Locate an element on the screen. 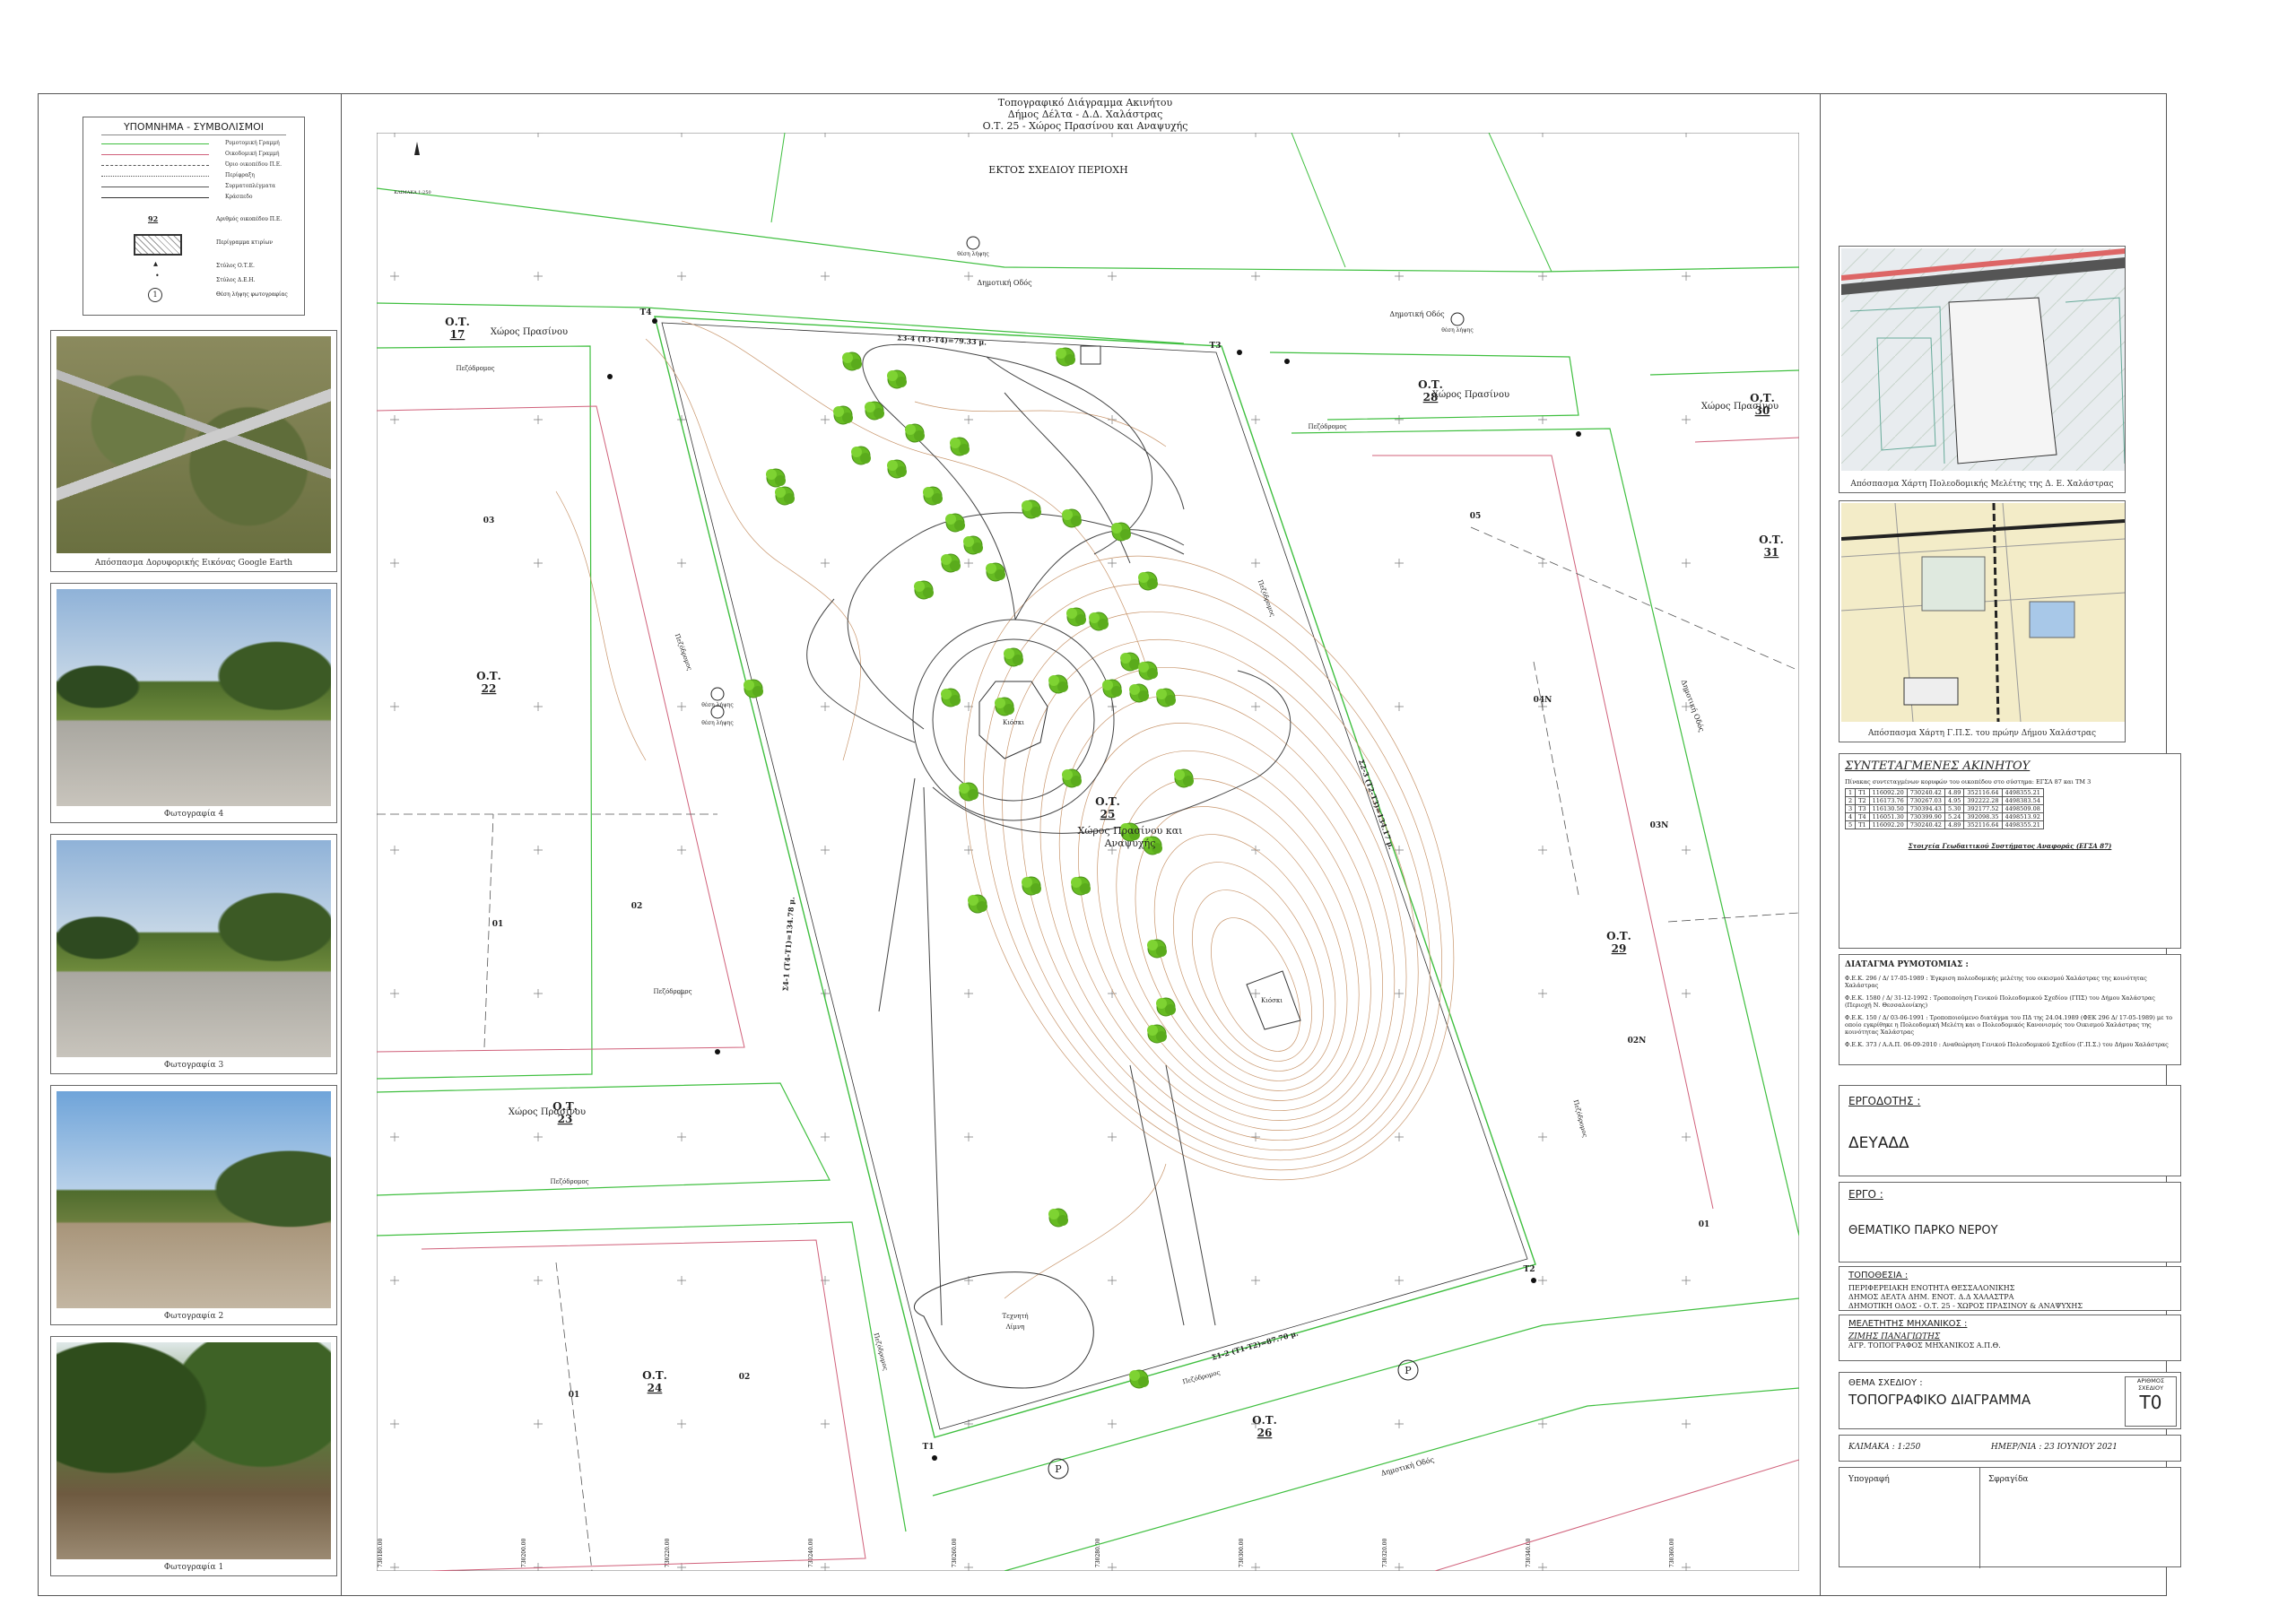  table-cell: 2 is located at coordinates (1850, 800).